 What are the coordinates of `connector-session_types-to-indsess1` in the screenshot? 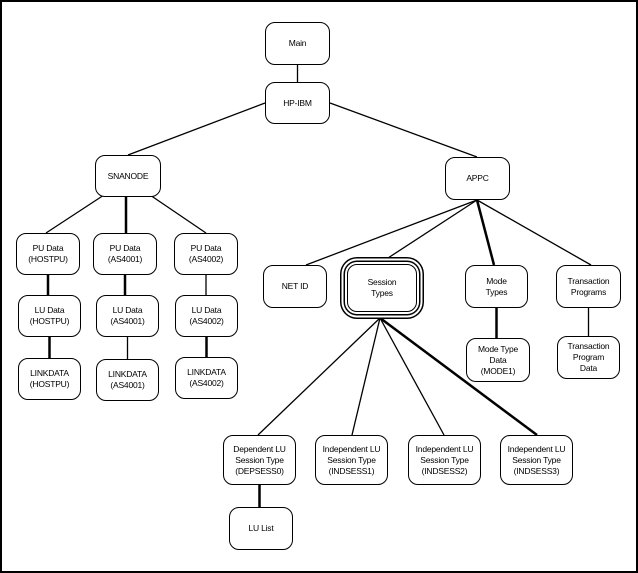 It's located at (366, 376).